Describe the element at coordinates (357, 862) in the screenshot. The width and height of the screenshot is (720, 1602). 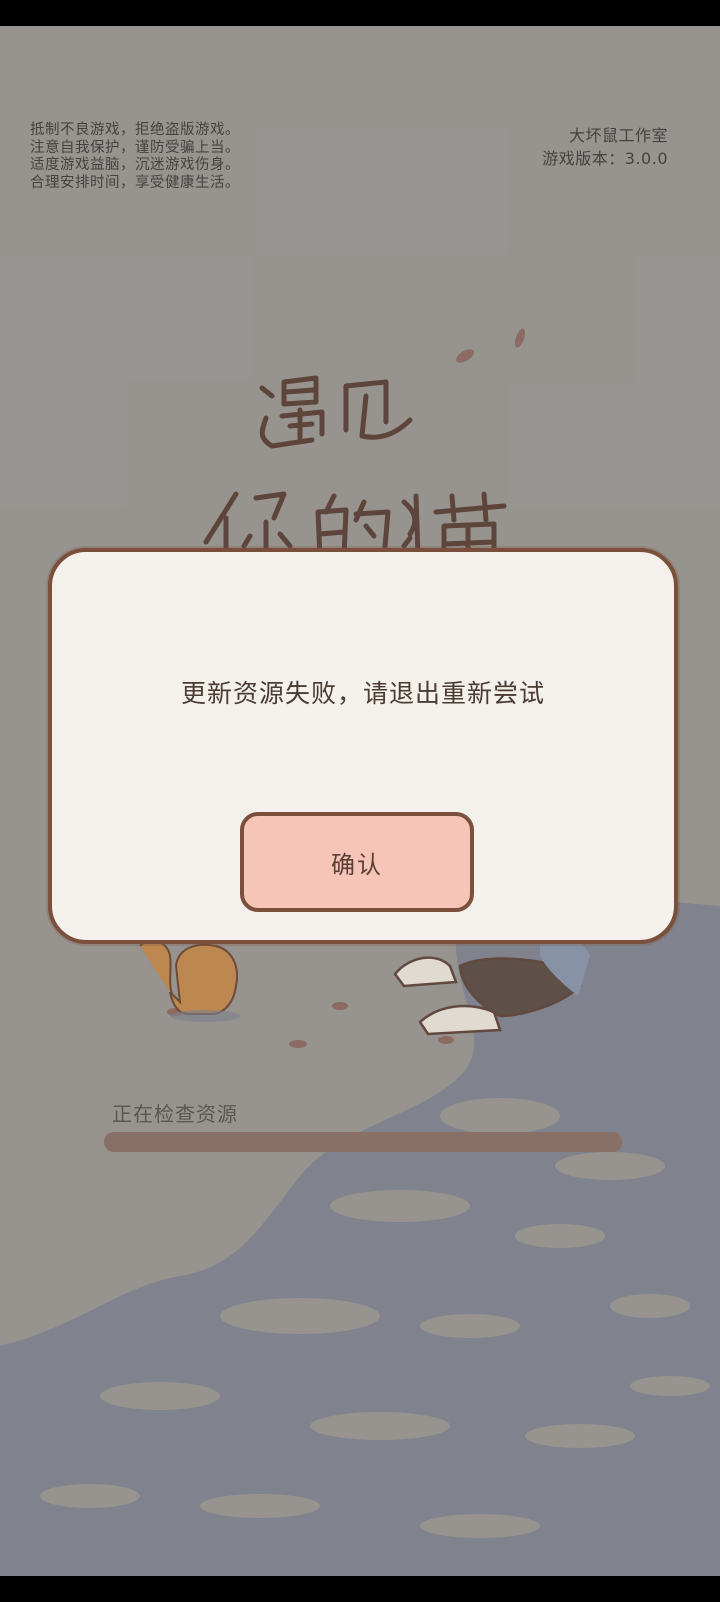
I see `confirm-button: 确认` at that location.